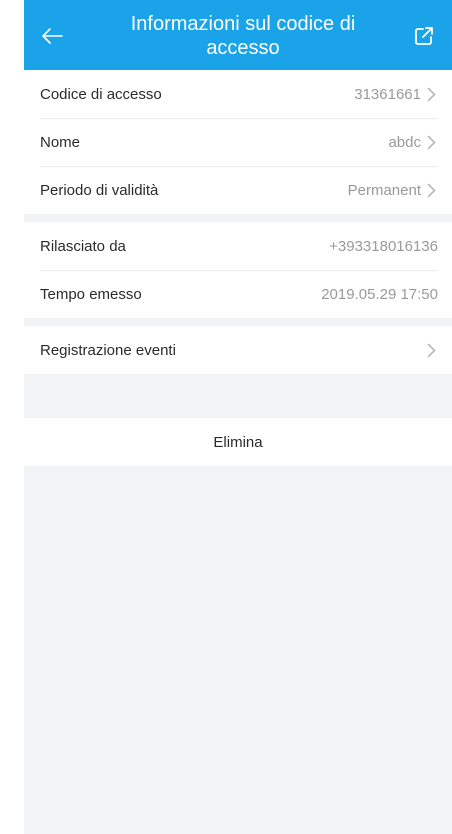 This screenshot has height=834, width=452. I want to click on share-button, so click(424, 38).